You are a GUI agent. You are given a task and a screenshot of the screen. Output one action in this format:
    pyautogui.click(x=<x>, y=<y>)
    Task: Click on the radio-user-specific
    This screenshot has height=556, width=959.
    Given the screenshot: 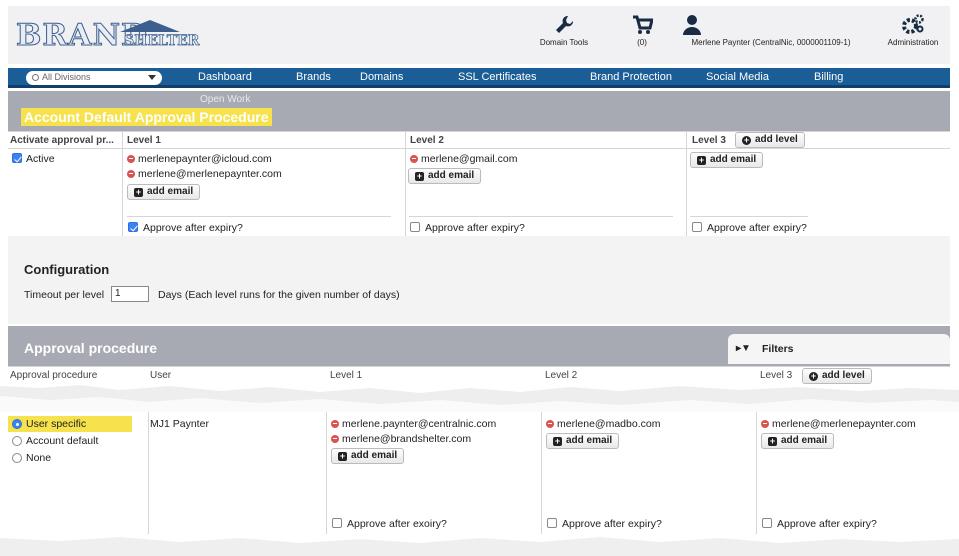 What is the action you would take?
    pyautogui.click(x=17, y=424)
    